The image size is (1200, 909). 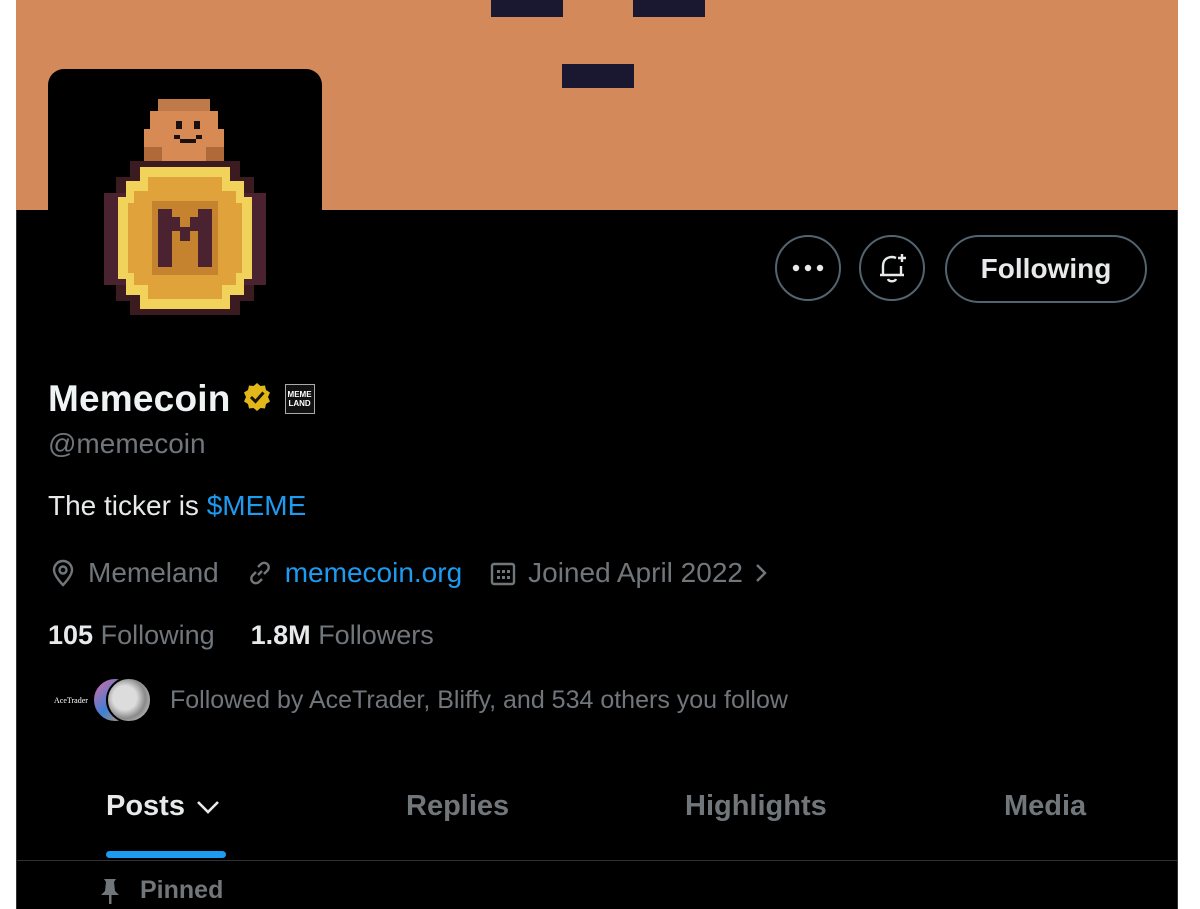 I want to click on column-border-right, so click(x=1177, y=559).